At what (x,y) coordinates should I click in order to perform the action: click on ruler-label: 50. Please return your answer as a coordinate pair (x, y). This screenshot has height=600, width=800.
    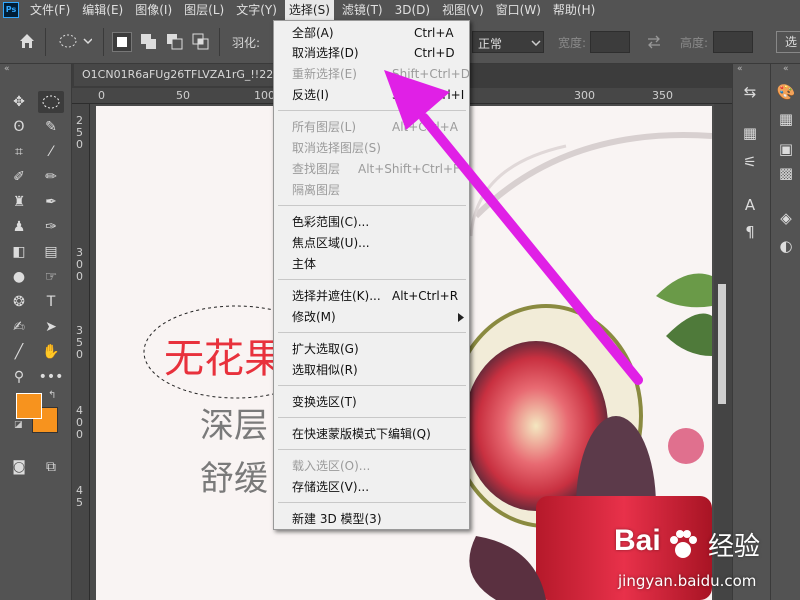
    Looking at the image, I should click on (183, 95).